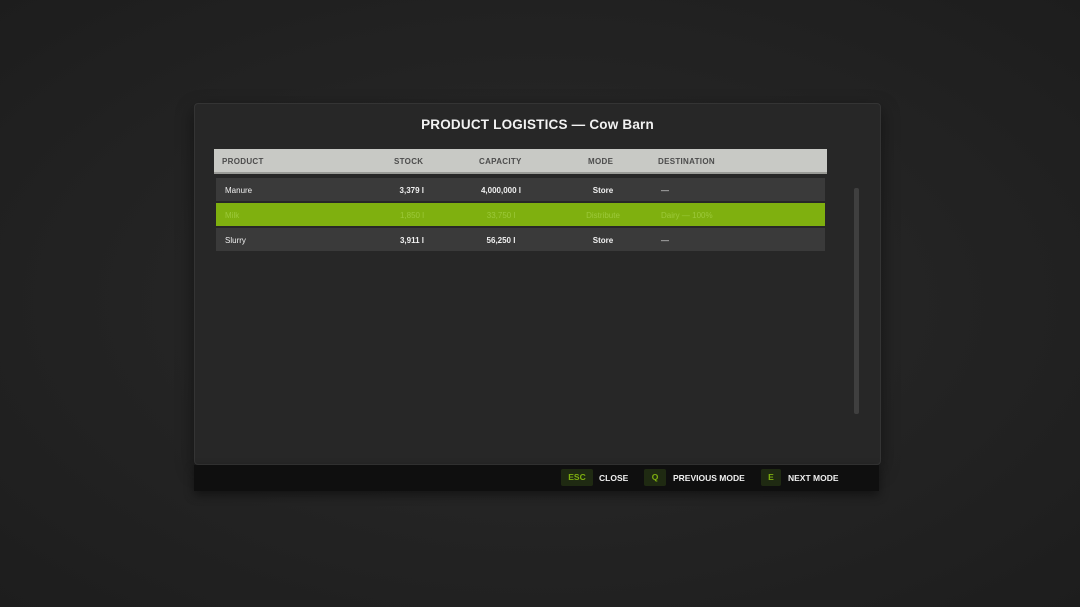 The image size is (1080, 607). Describe the element at coordinates (856, 301) in the screenshot. I see `scrollbar` at that location.